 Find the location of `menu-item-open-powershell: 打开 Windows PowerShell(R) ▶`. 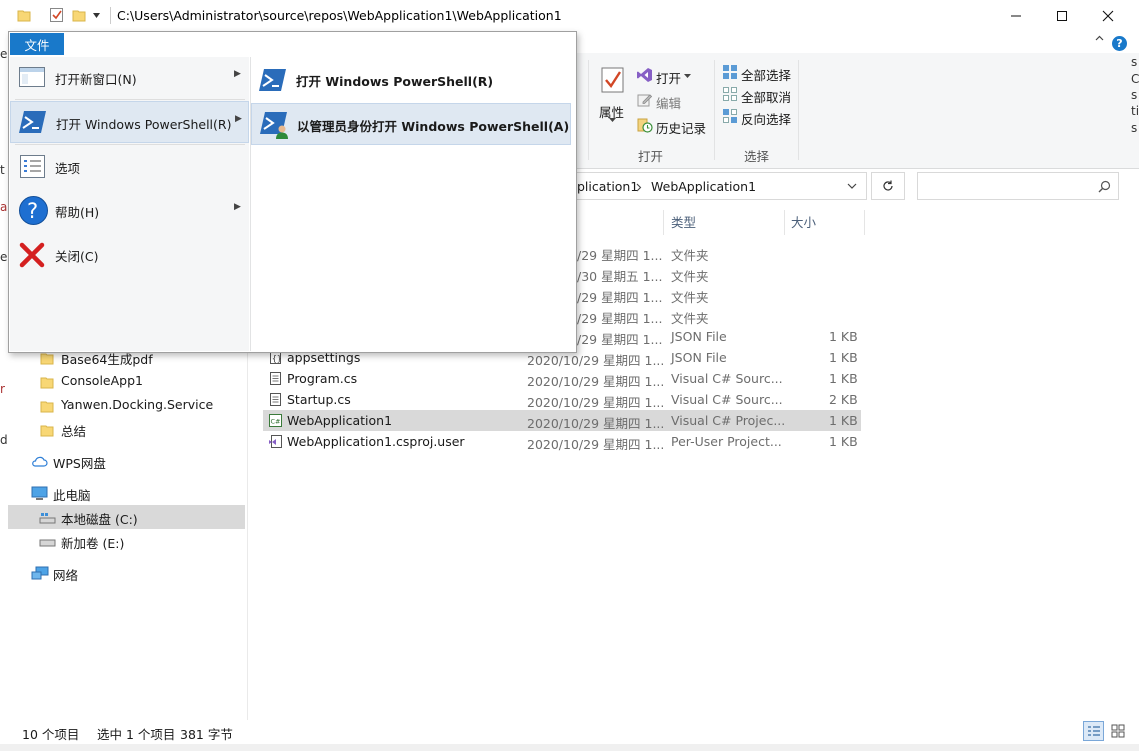

menu-item-open-powershell: 打开 Windows PowerShell(R) ▶ is located at coordinates (129, 122).